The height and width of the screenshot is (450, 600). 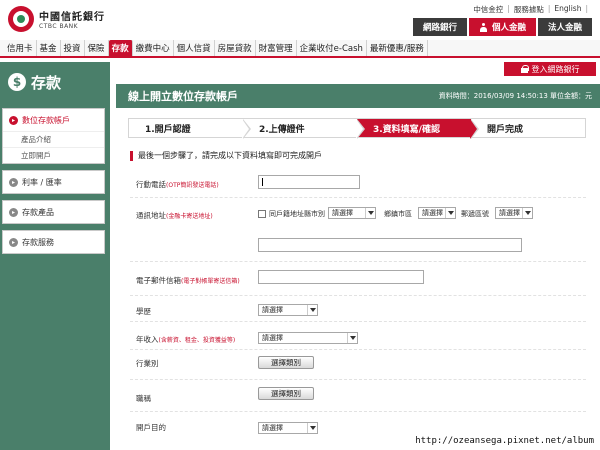 I want to click on same-as-registered-label: 同戶籍地址縣市別, so click(x=297, y=214).